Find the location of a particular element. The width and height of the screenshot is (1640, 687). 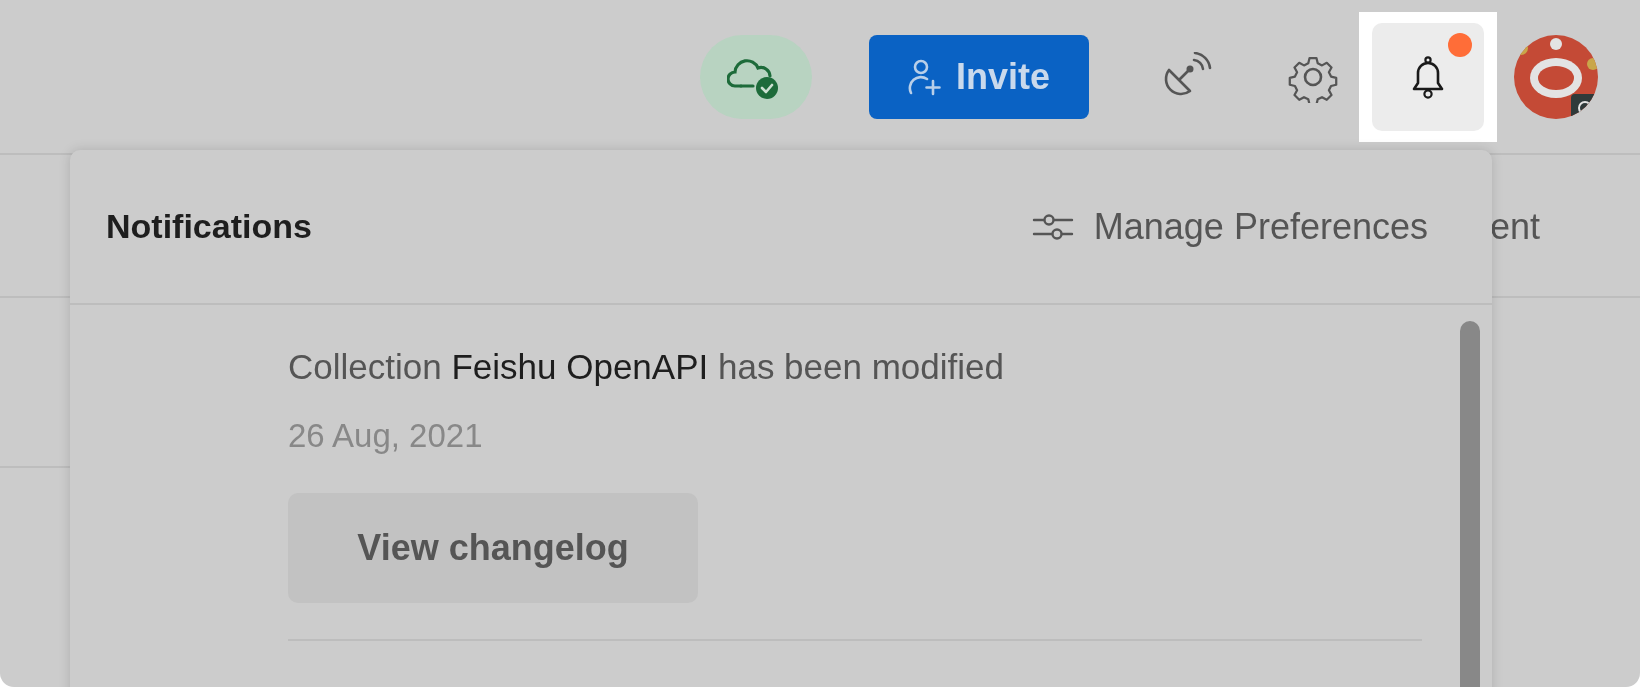

scrollbar is located at coordinates (1470, 504).